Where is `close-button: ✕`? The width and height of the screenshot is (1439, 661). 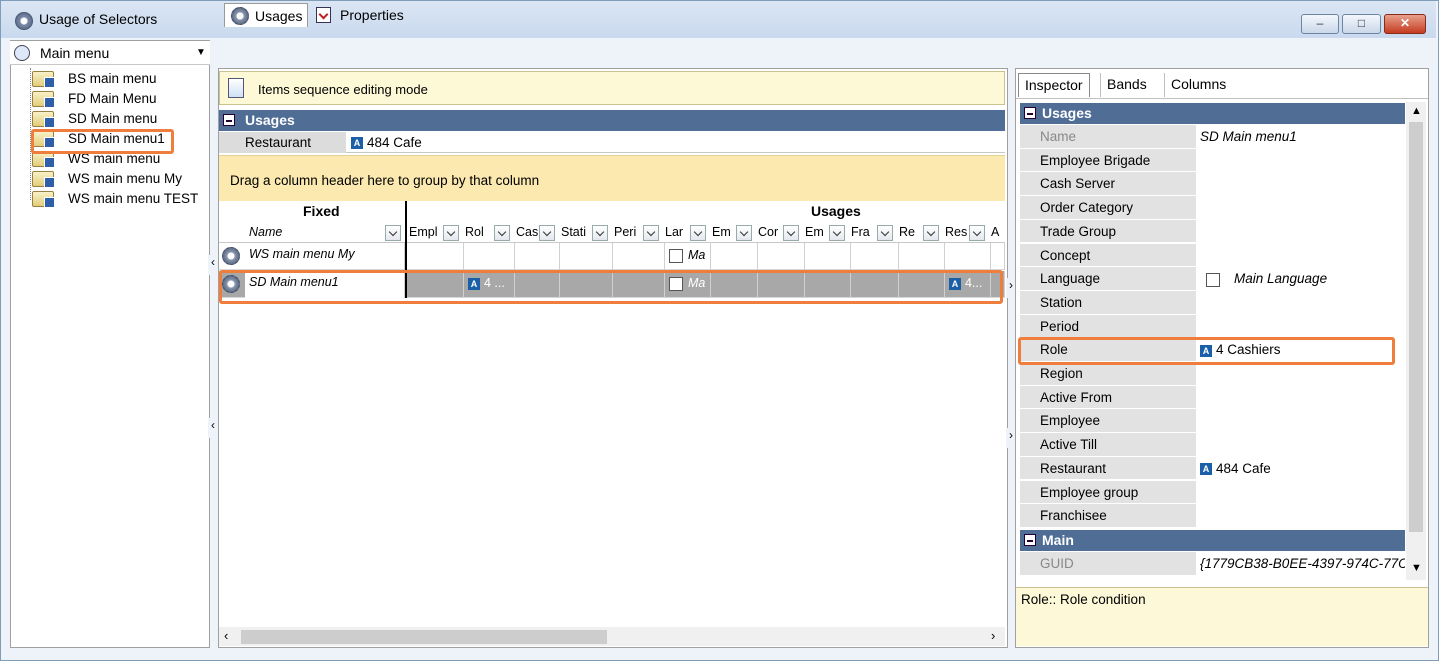 close-button: ✕ is located at coordinates (1405, 24).